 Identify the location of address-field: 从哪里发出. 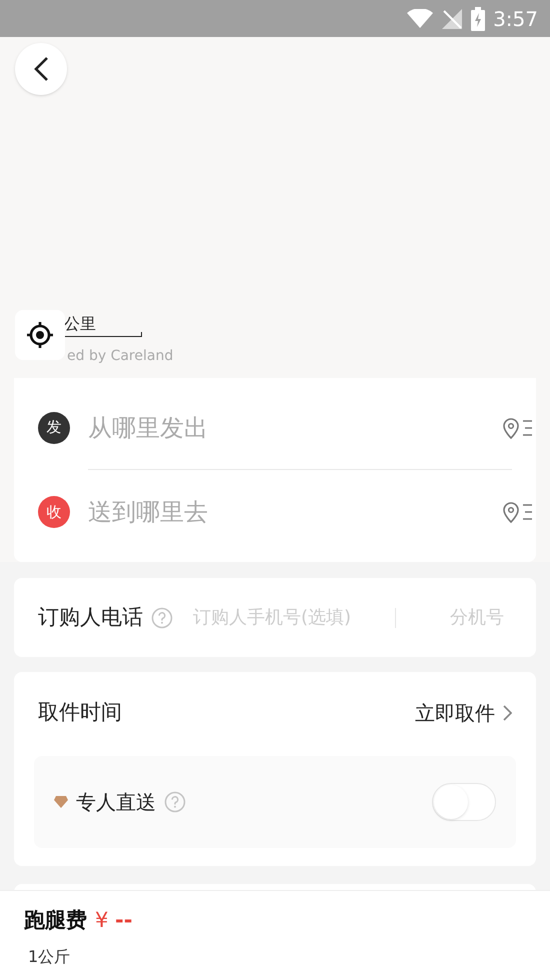
(300, 428).